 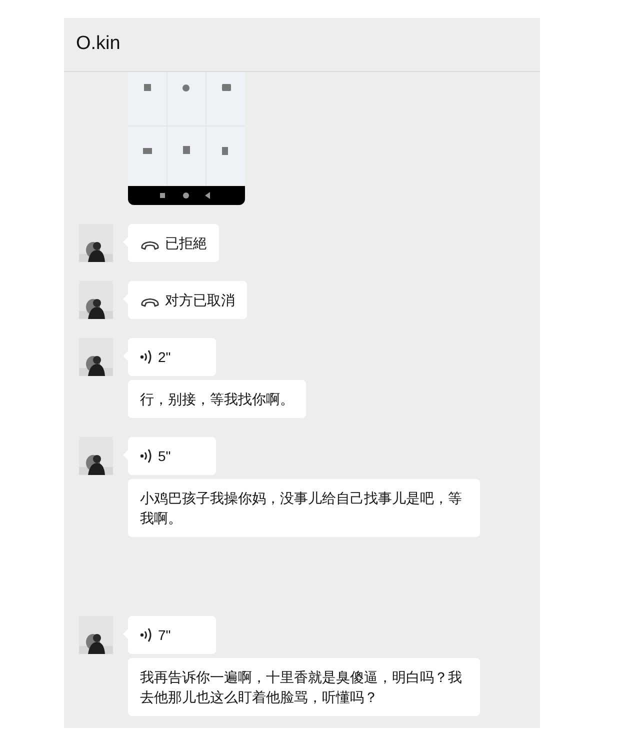 What do you see at coordinates (304, 687) in the screenshot?
I see `message-bubble: 我再告诉你一遍啊，十里香就是臭傻逼，明白吗？我去他那儿也这么盯着他脸骂，听懂吗？` at bounding box center [304, 687].